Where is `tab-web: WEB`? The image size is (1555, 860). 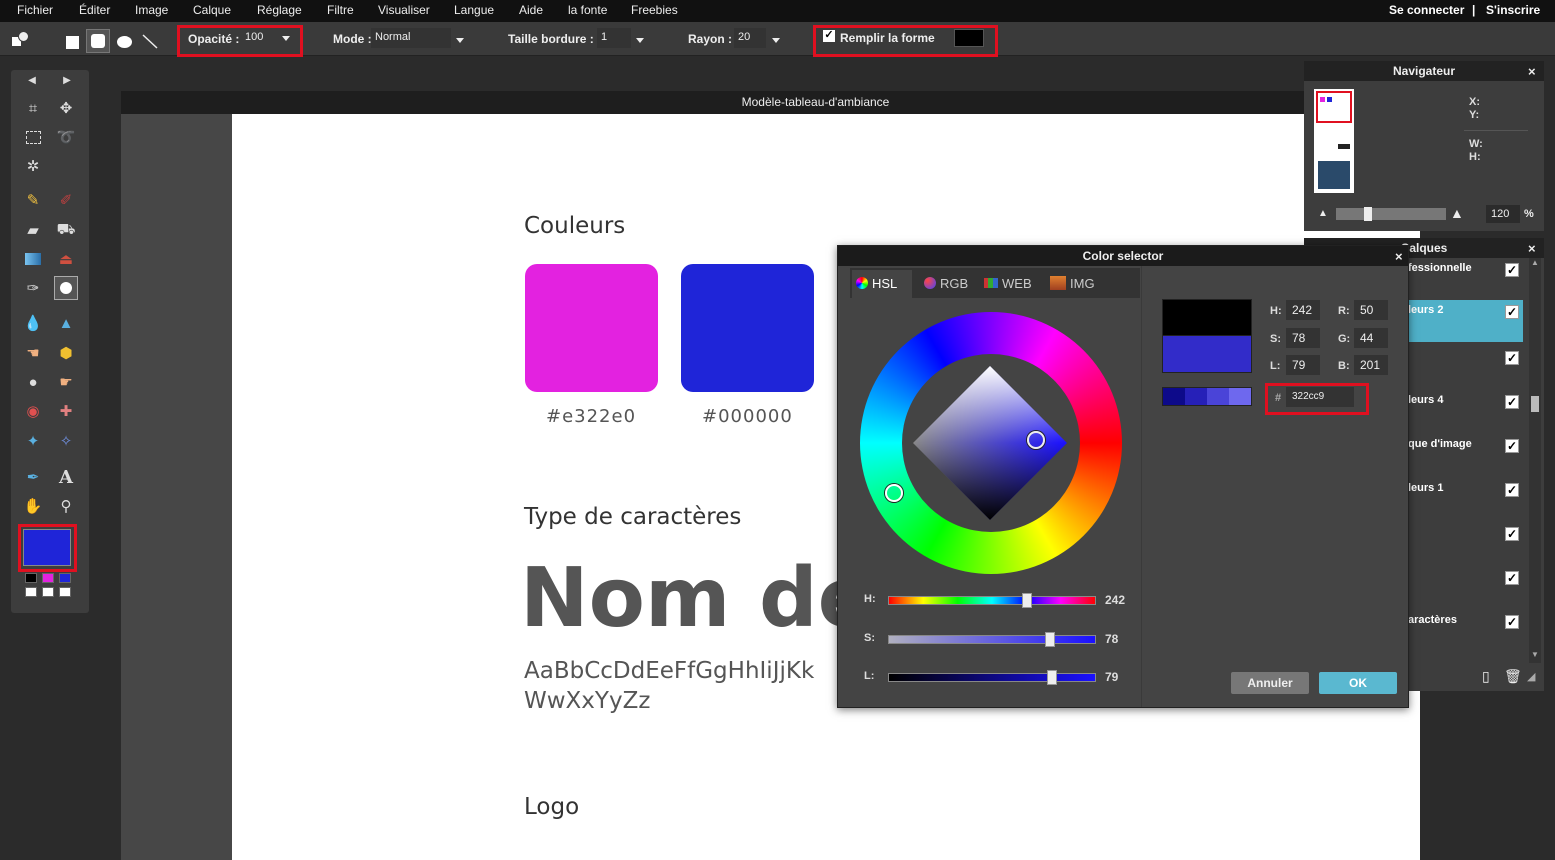 tab-web: WEB is located at coordinates (1006, 284).